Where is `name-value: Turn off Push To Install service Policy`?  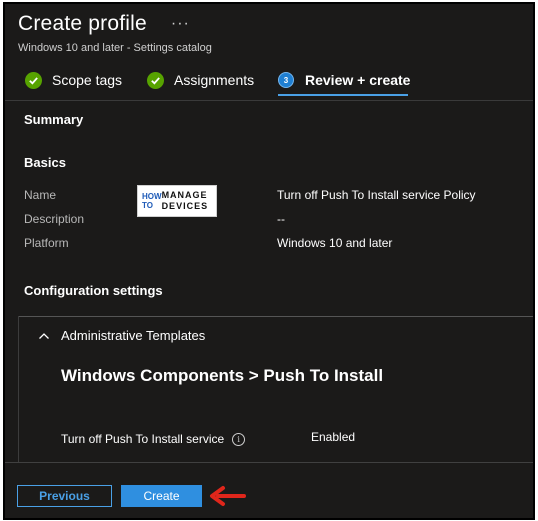 name-value: Turn off Push To Install service Policy is located at coordinates (376, 195).